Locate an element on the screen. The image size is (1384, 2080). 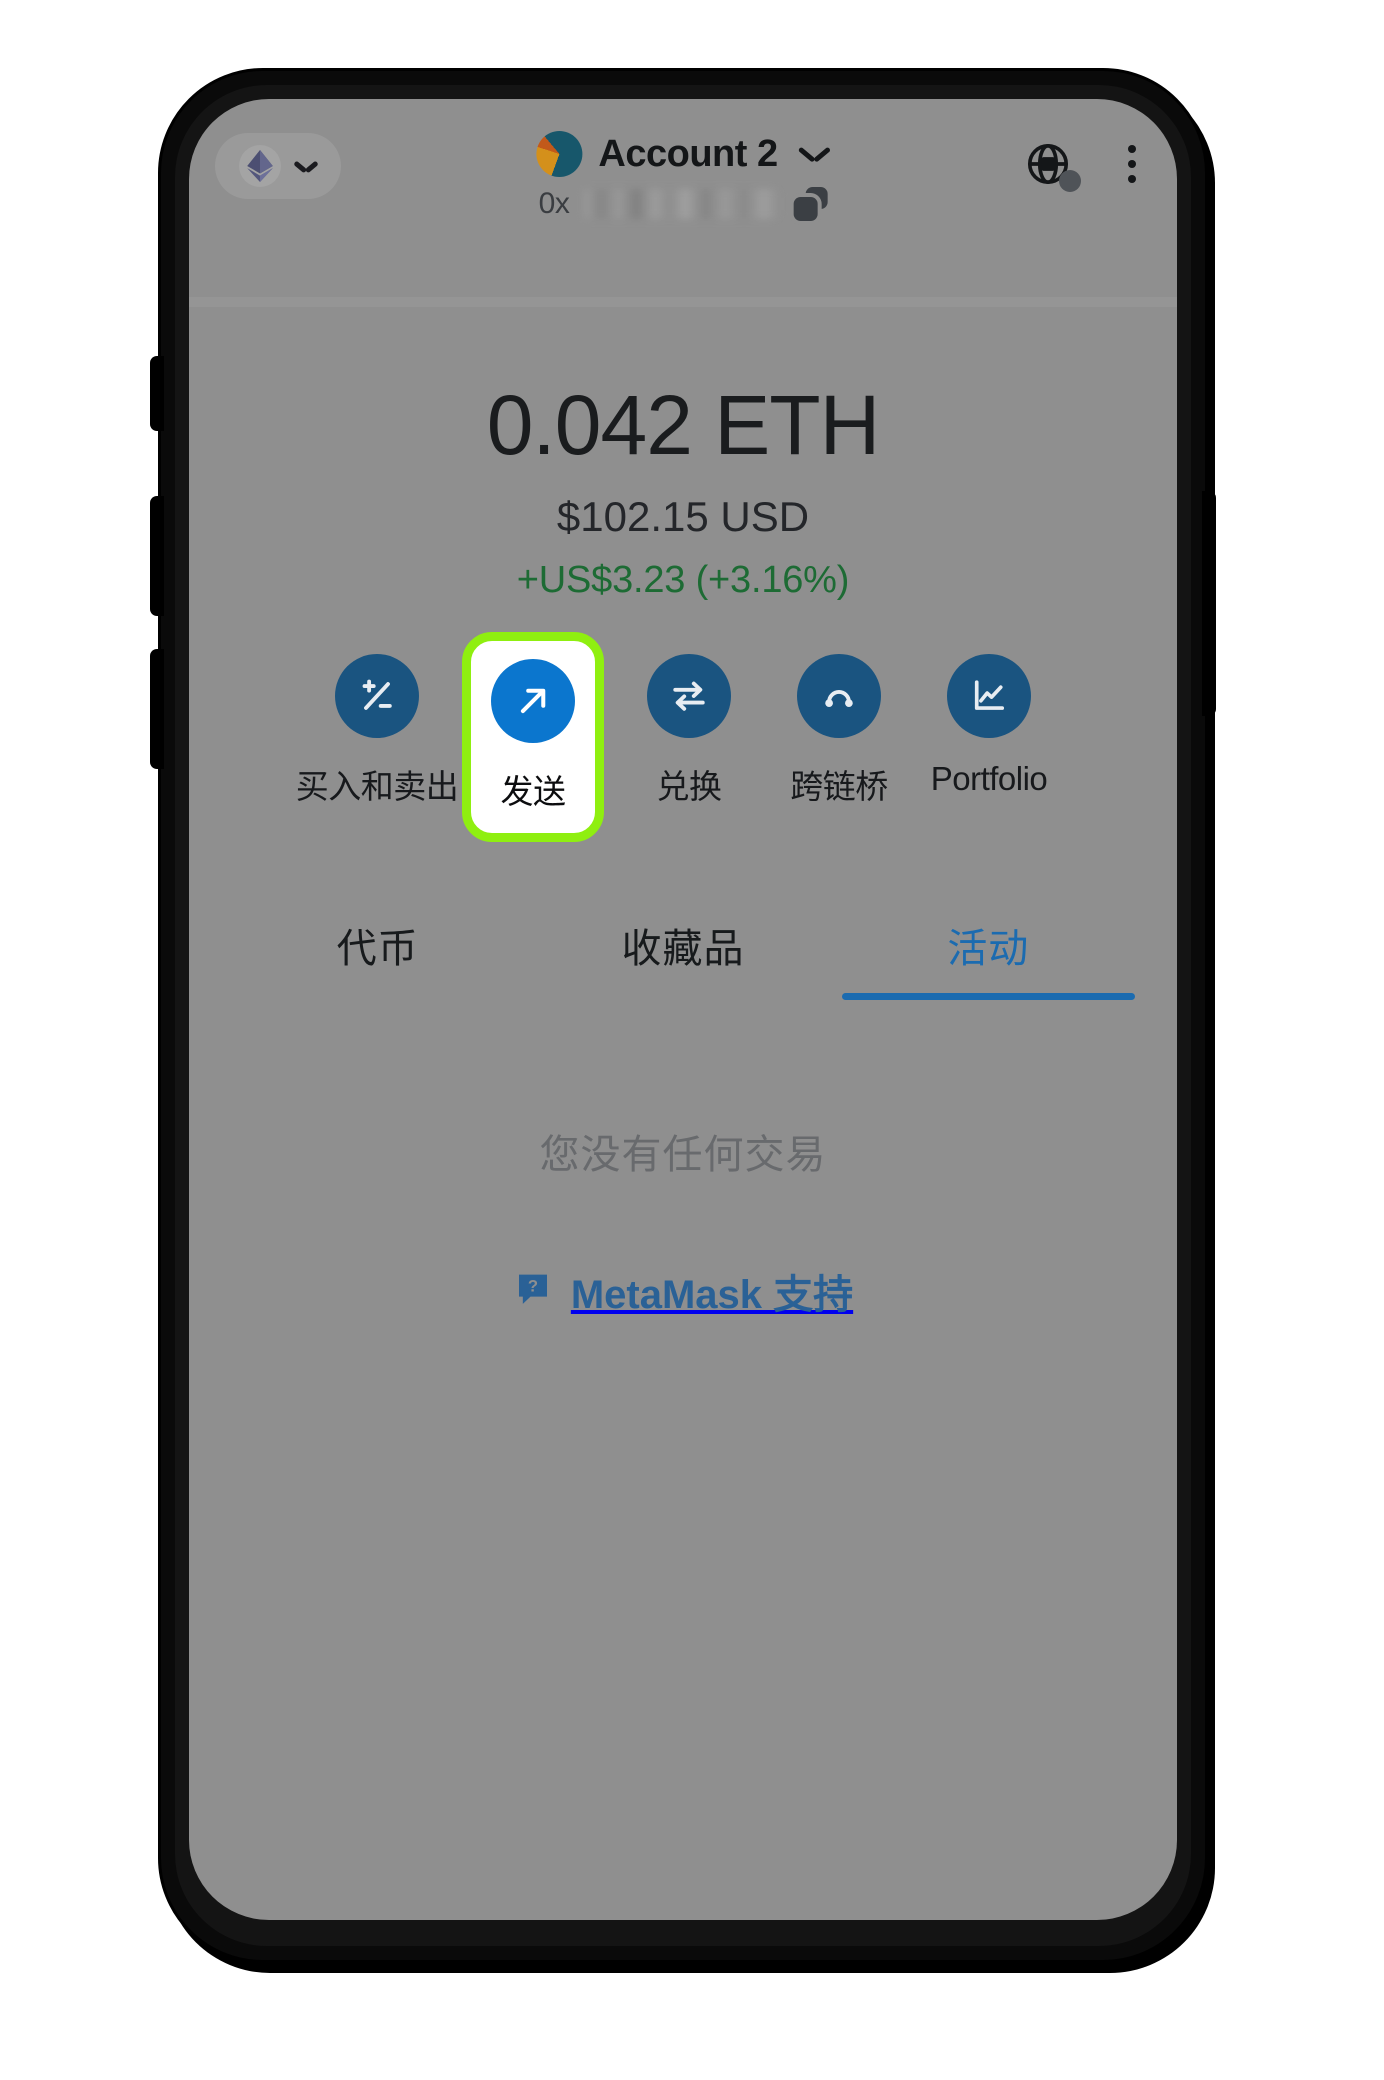
help-bubble-icon: ? is located at coordinates (533, 1291).